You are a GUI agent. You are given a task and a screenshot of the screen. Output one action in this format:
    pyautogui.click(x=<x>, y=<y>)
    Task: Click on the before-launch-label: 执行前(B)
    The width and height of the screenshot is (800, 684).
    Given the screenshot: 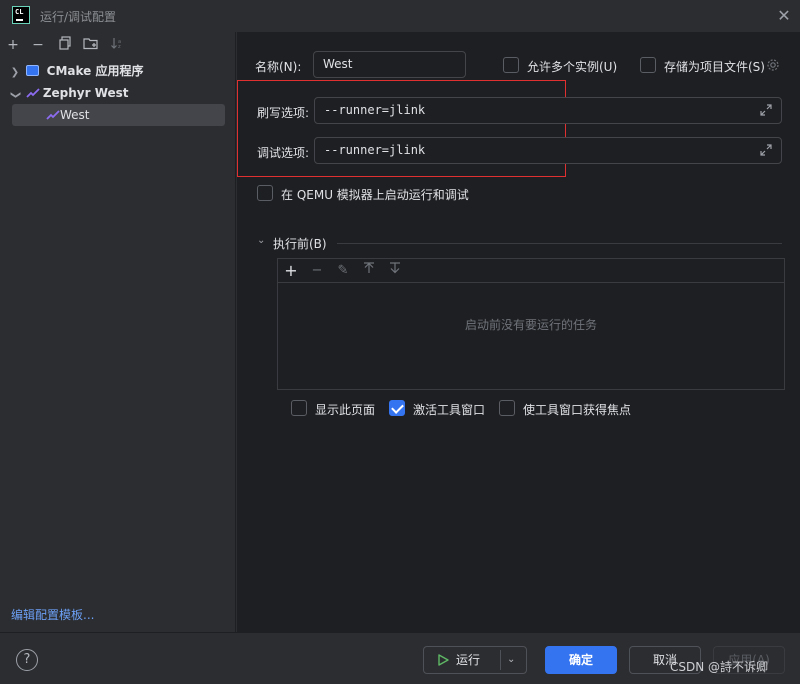 What is the action you would take?
    pyautogui.click(x=300, y=243)
    